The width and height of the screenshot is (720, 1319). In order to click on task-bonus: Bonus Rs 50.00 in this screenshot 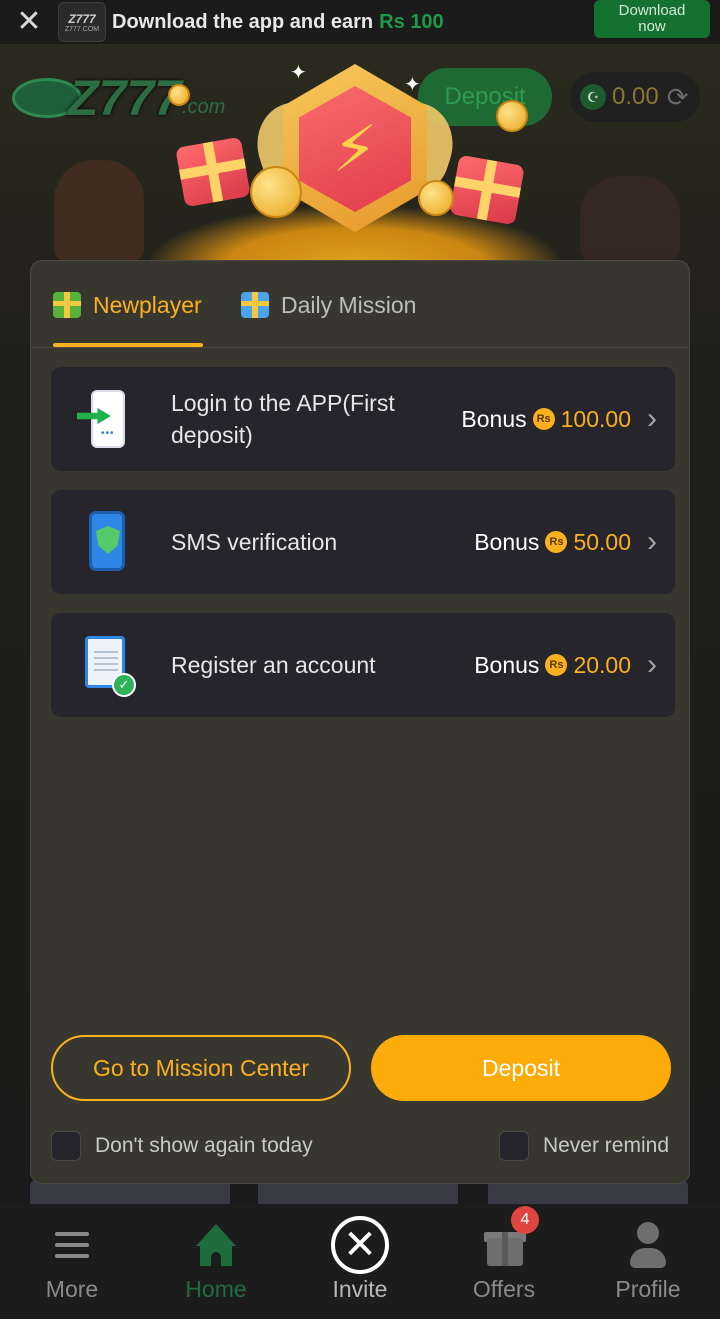, I will do `click(552, 542)`.